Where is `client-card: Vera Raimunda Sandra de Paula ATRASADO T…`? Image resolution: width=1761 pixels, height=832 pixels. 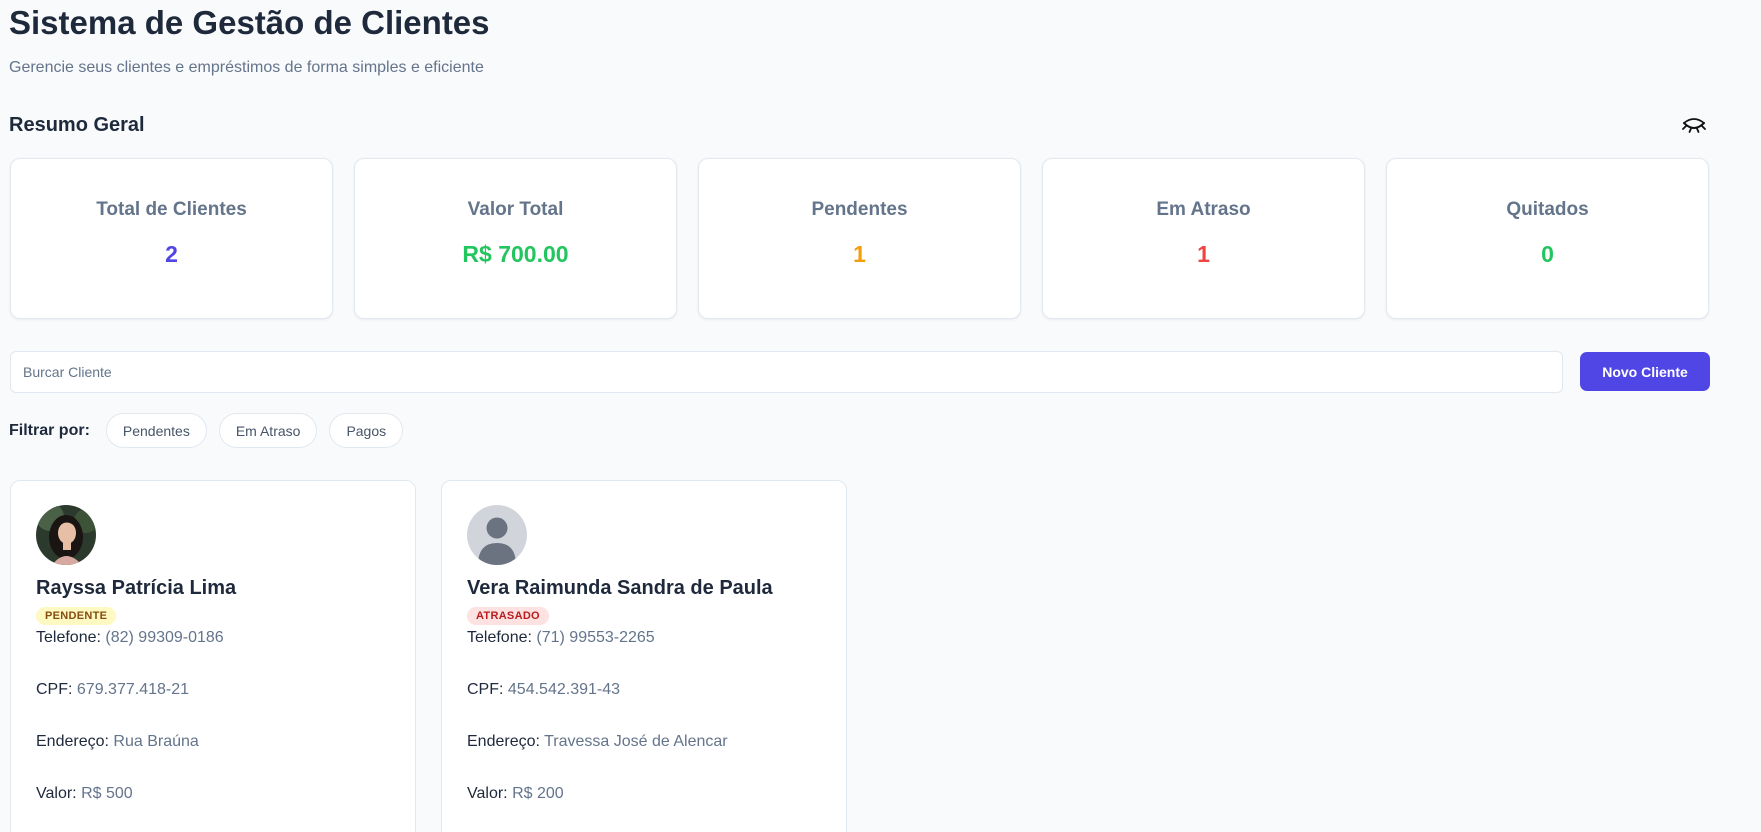
client-card: Vera Raimunda Sandra de Paula ATRASADO T… is located at coordinates (644, 656).